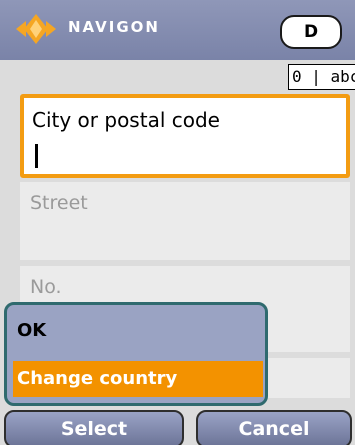 The width and height of the screenshot is (355, 445). Describe the element at coordinates (138, 331) in the screenshot. I see `menu-item-ok: OK` at that location.